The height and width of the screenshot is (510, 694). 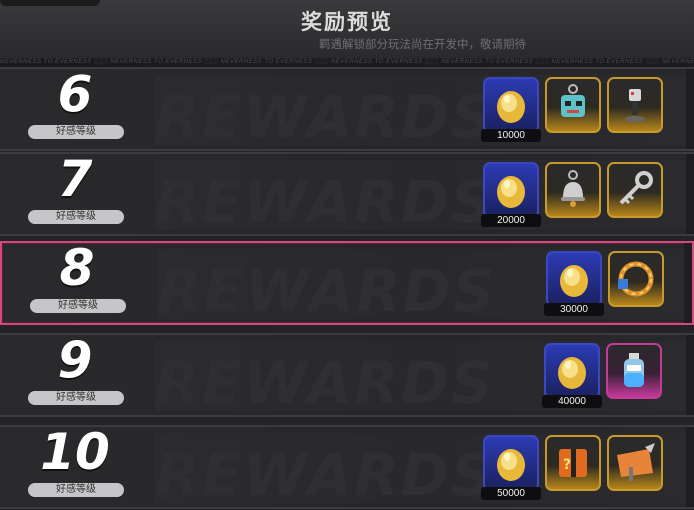 What do you see at coordinates (77, 269) in the screenshot?
I see `affinity-level-number: 8` at bounding box center [77, 269].